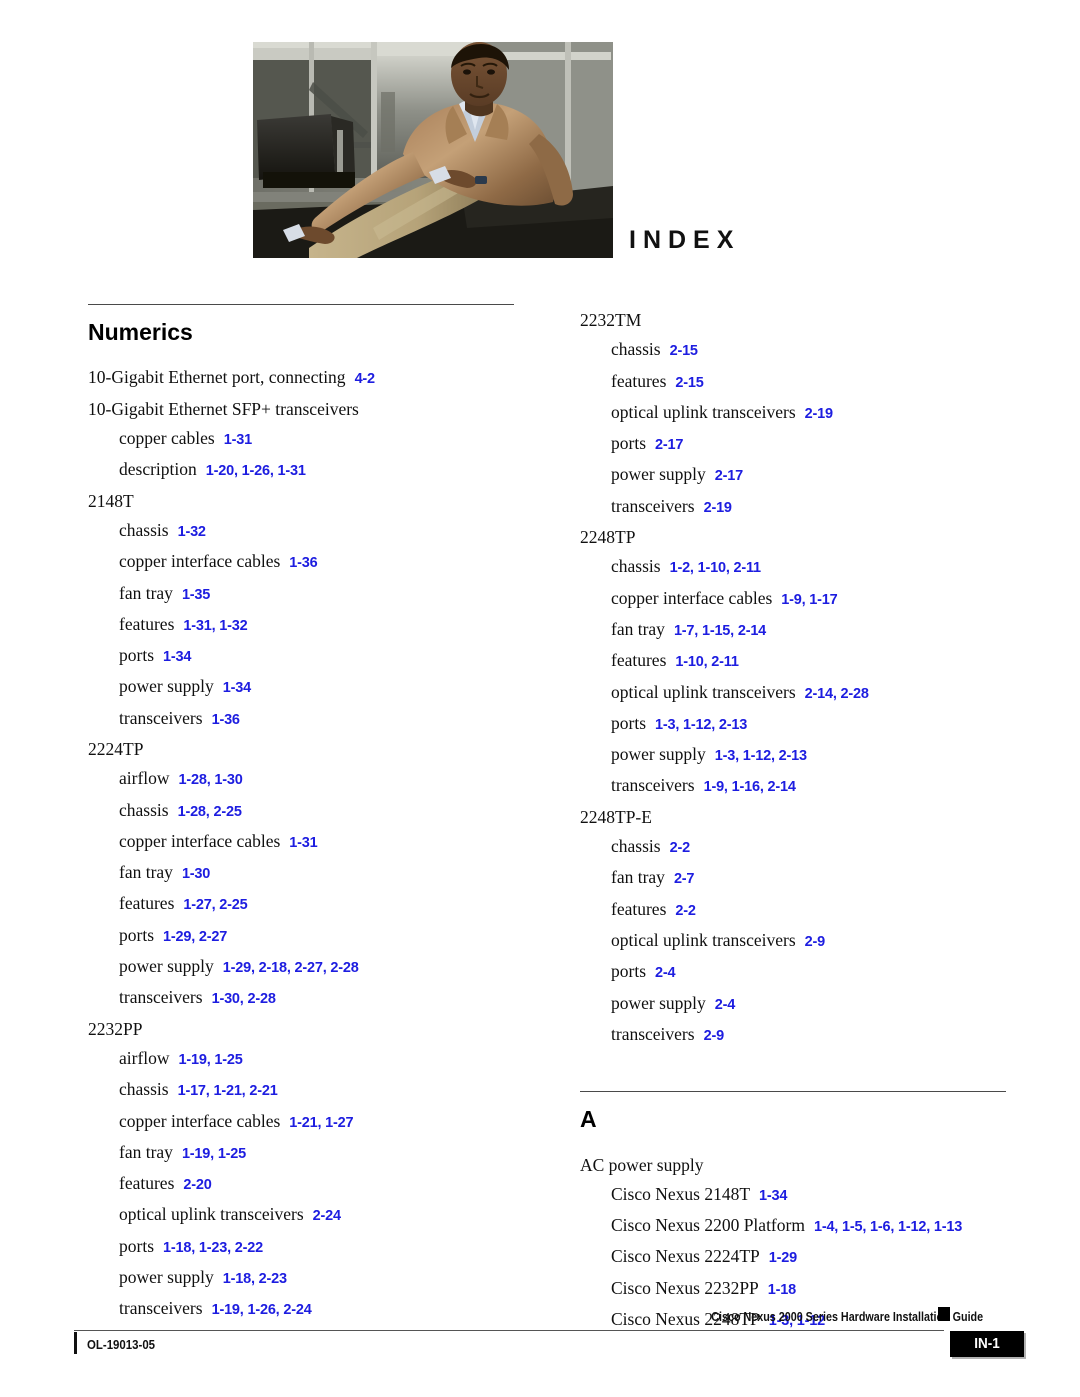 This screenshot has height=1397, width=1080. What do you see at coordinates (320, 811) in the screenshot?
I see `index-entry: chassis 1-28, 2-25` at bounding box center [320, 811].